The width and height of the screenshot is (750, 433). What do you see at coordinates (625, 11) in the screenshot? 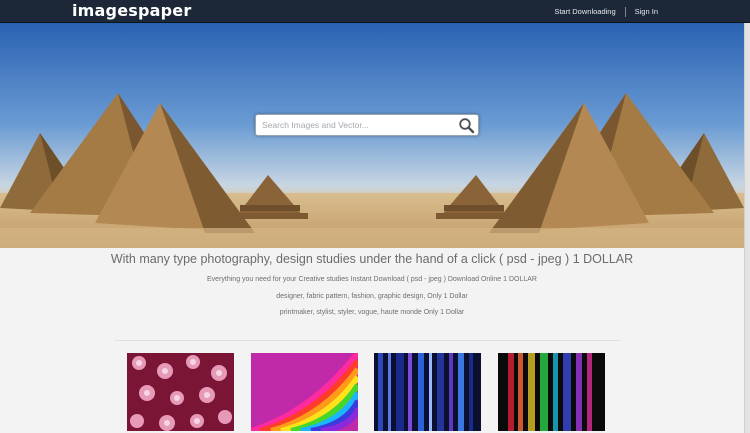
I see `nav-divider` at bounding box center [625, 11].